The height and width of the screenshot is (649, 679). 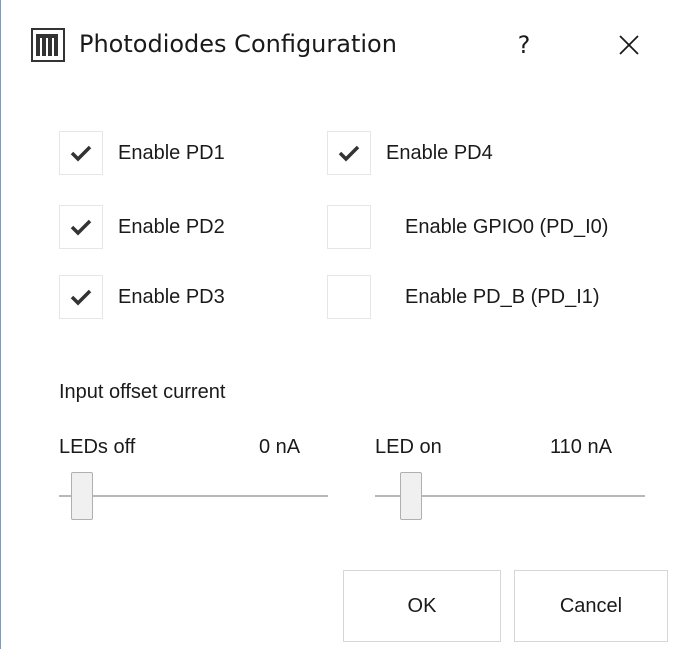 I want to click on checkbox-row-pd3: Enable PD3, so click(x=142, y=297).